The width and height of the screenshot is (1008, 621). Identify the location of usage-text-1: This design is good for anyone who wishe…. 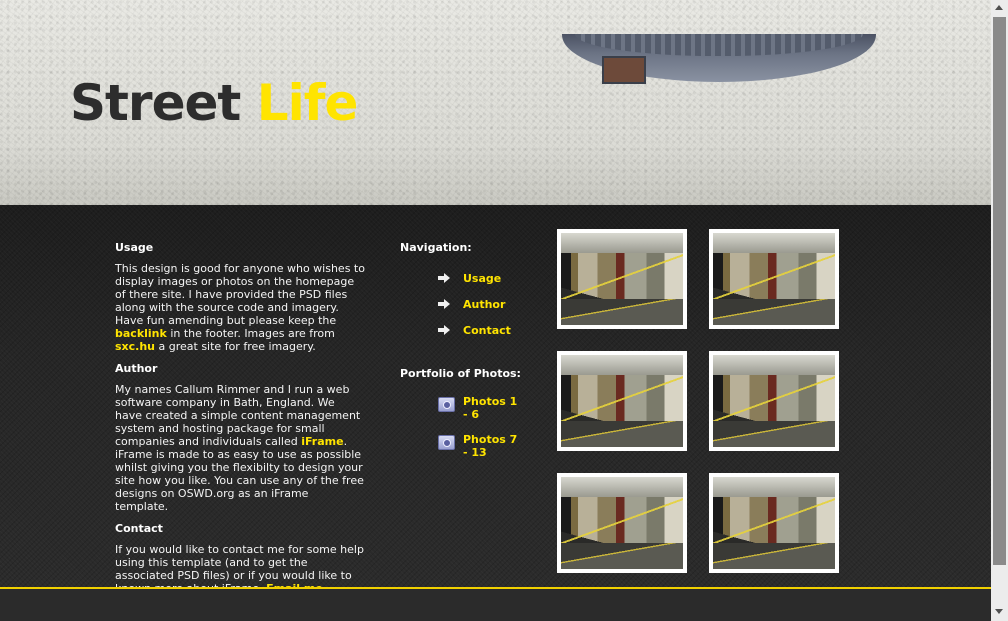
(240, 294).